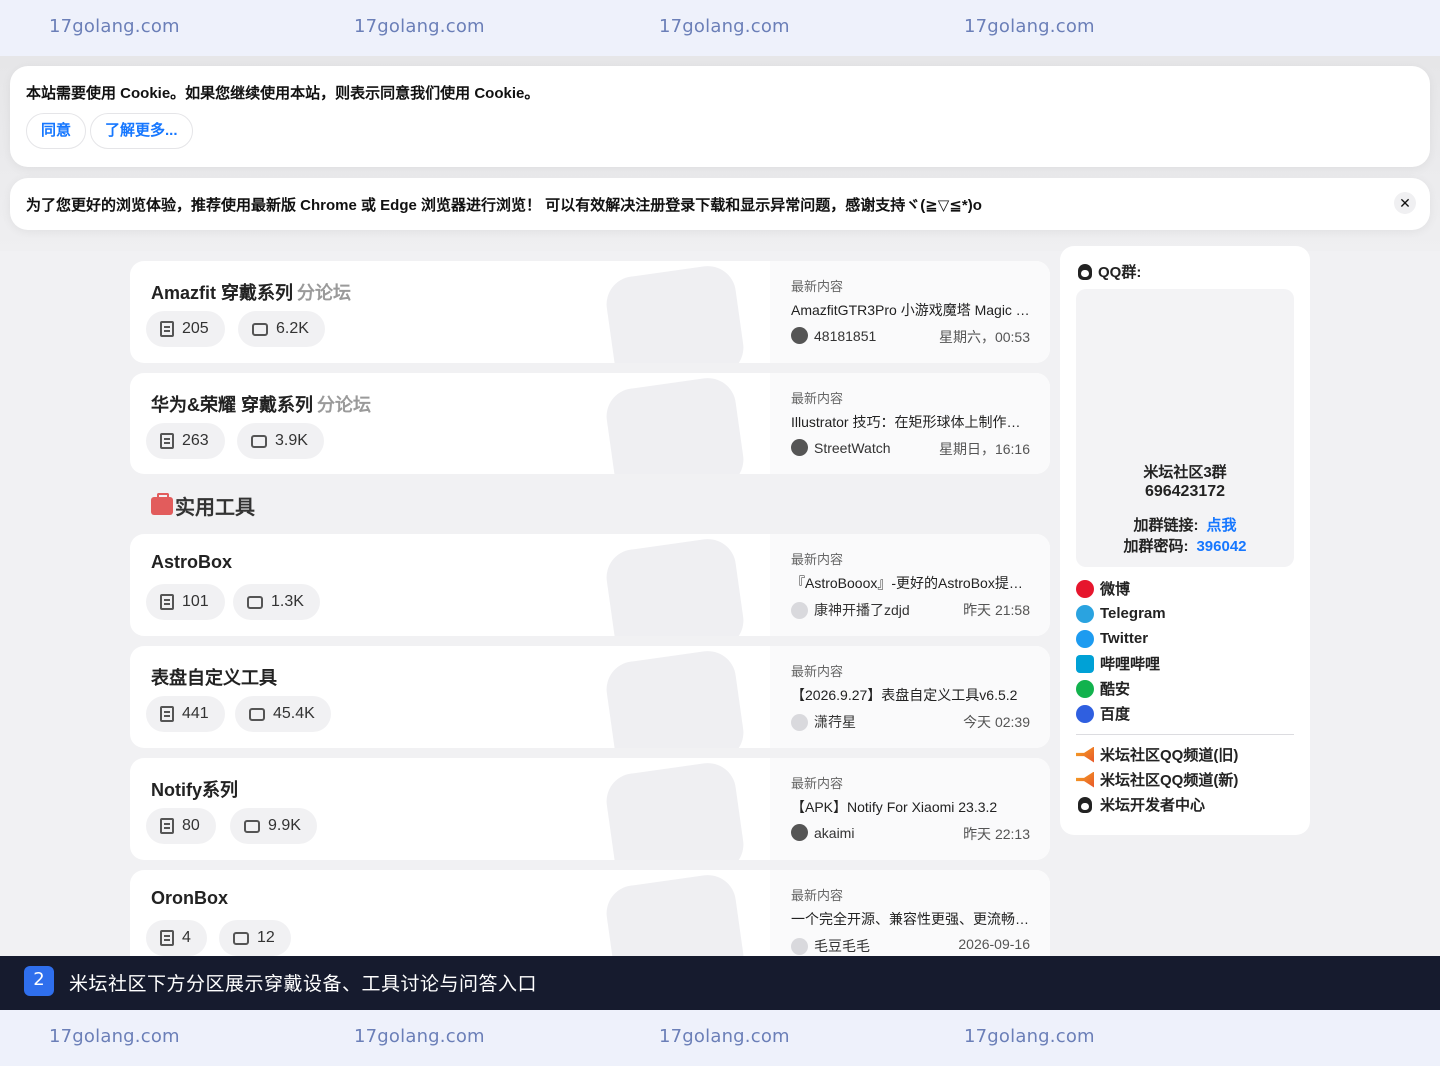 The width and height of the screenshot is (1440, 1066). Describe the element at coordinates (822, 832) in the screenshot. I see `latest-user: akaimi` at that location.